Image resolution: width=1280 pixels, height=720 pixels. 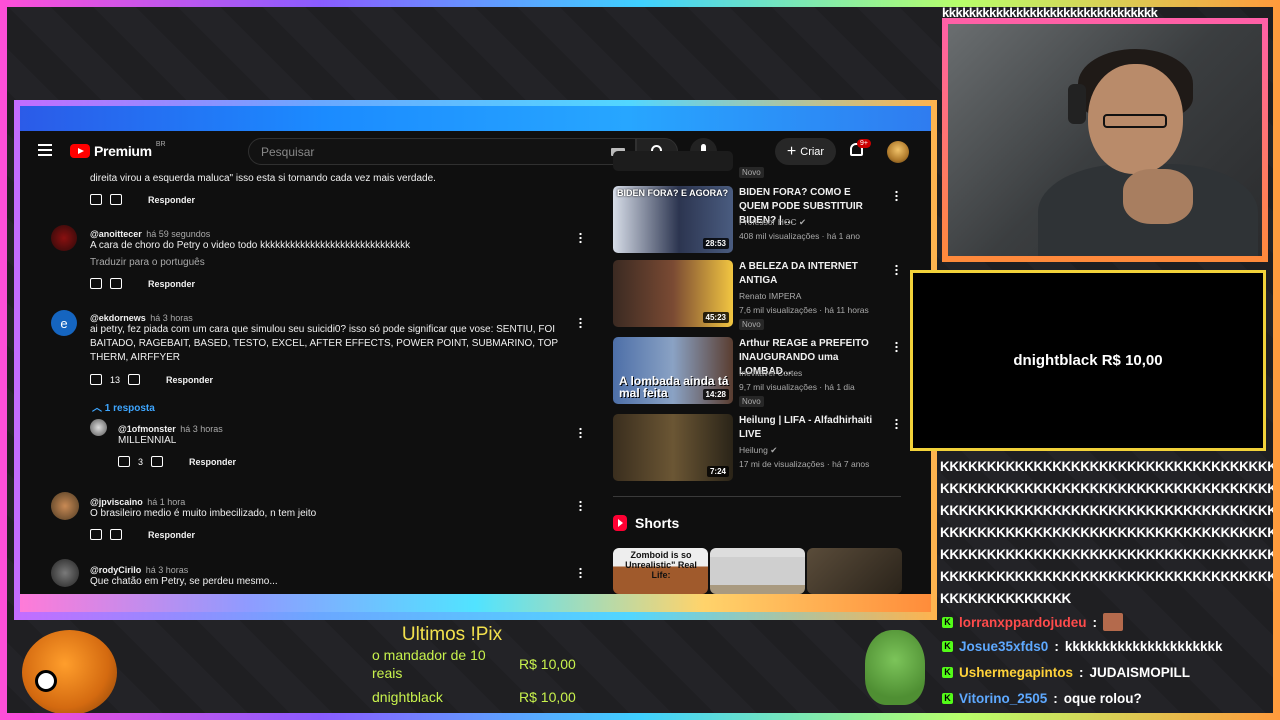 What do you see at coordinates (115, 379) in the screenshot?
I see `like-count: 13` at bounding box center [115, 379].